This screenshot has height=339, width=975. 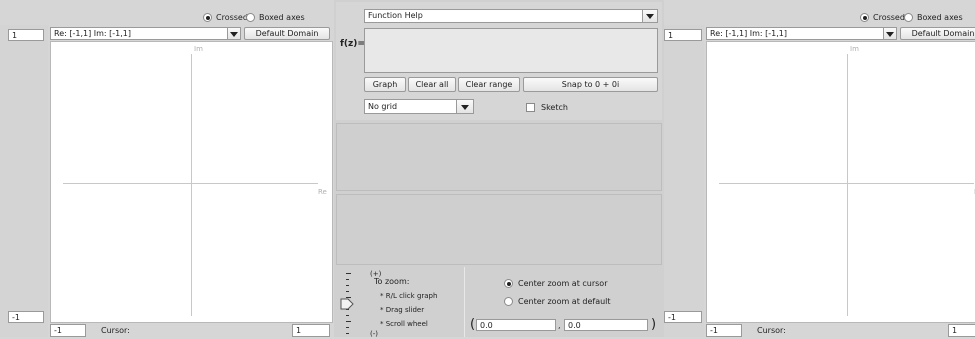 I want to click on zoom-divider, so click(x=464, y=302).